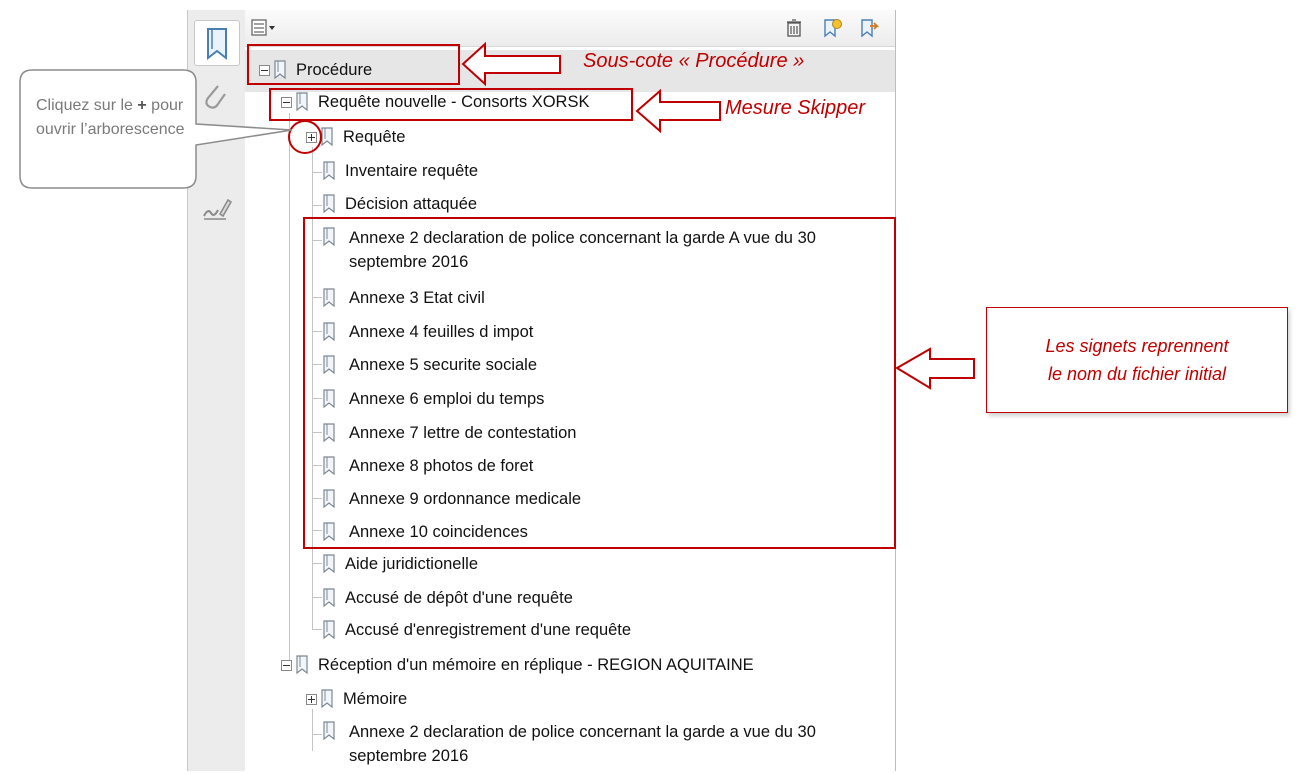 This screenshot has width=1298, height=774. Describe the element at coordinates (87, 105) in the screenshot. I see `tooltip-text: Cliquez sur le` at that location.